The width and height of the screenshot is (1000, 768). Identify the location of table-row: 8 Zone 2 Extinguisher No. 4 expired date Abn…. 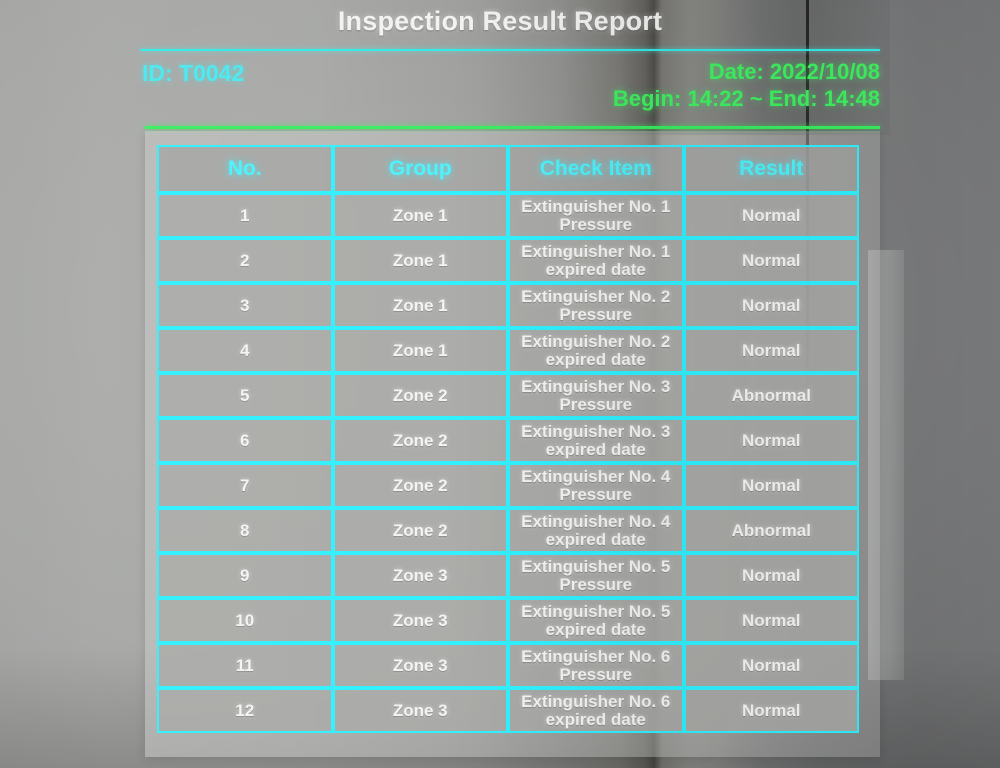
(508, 530).